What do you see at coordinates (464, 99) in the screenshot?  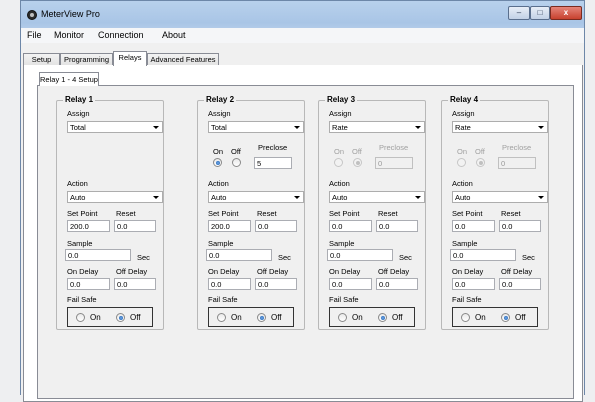 I see `relay-title: Relay 4` at bounding box center [464, 99].